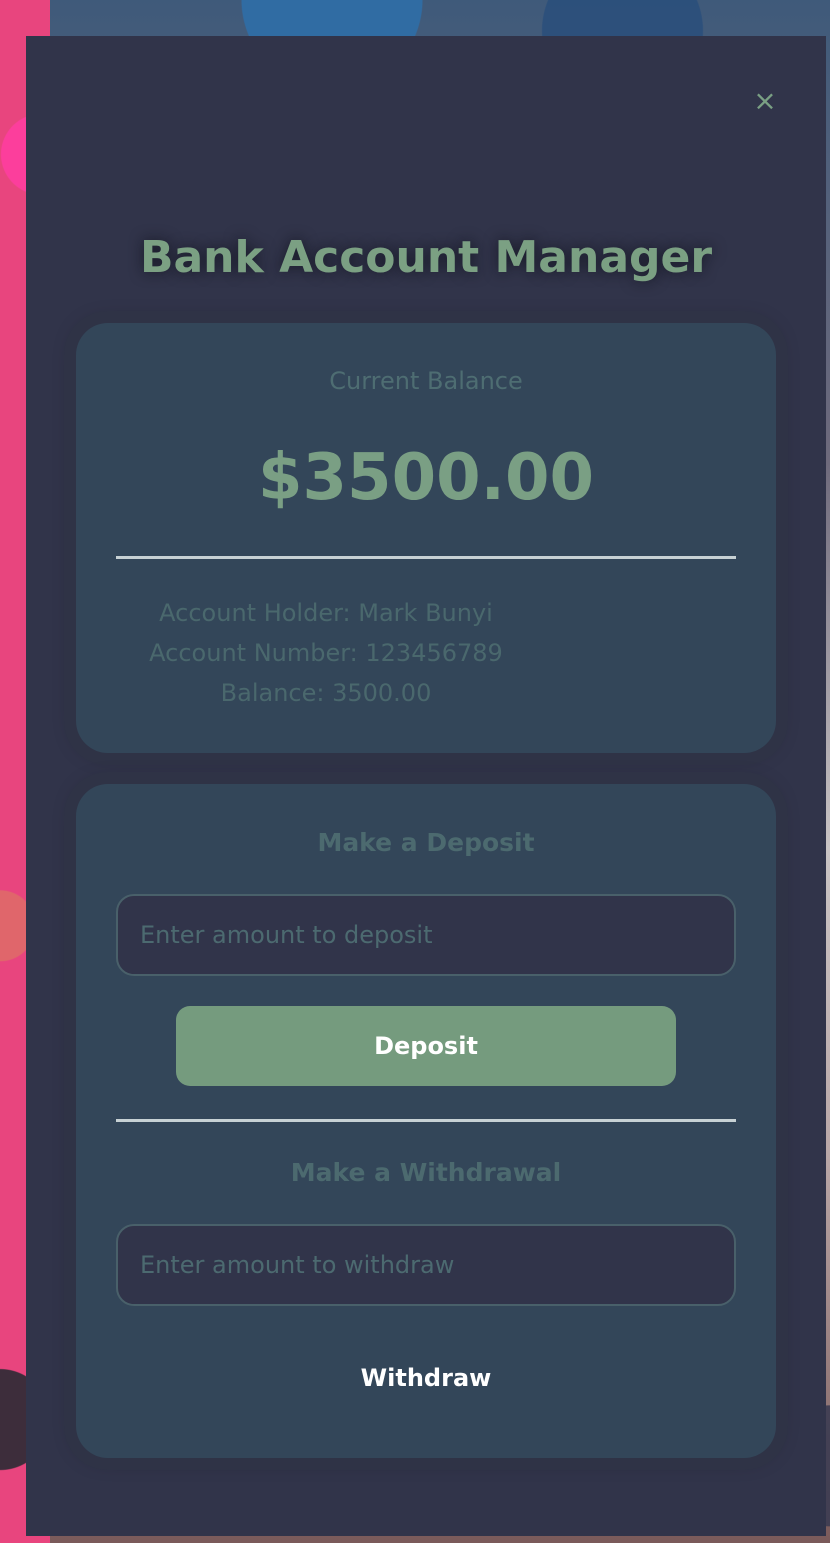  I want to click on withdraw-button: Withdraw, so click(426, 1378).